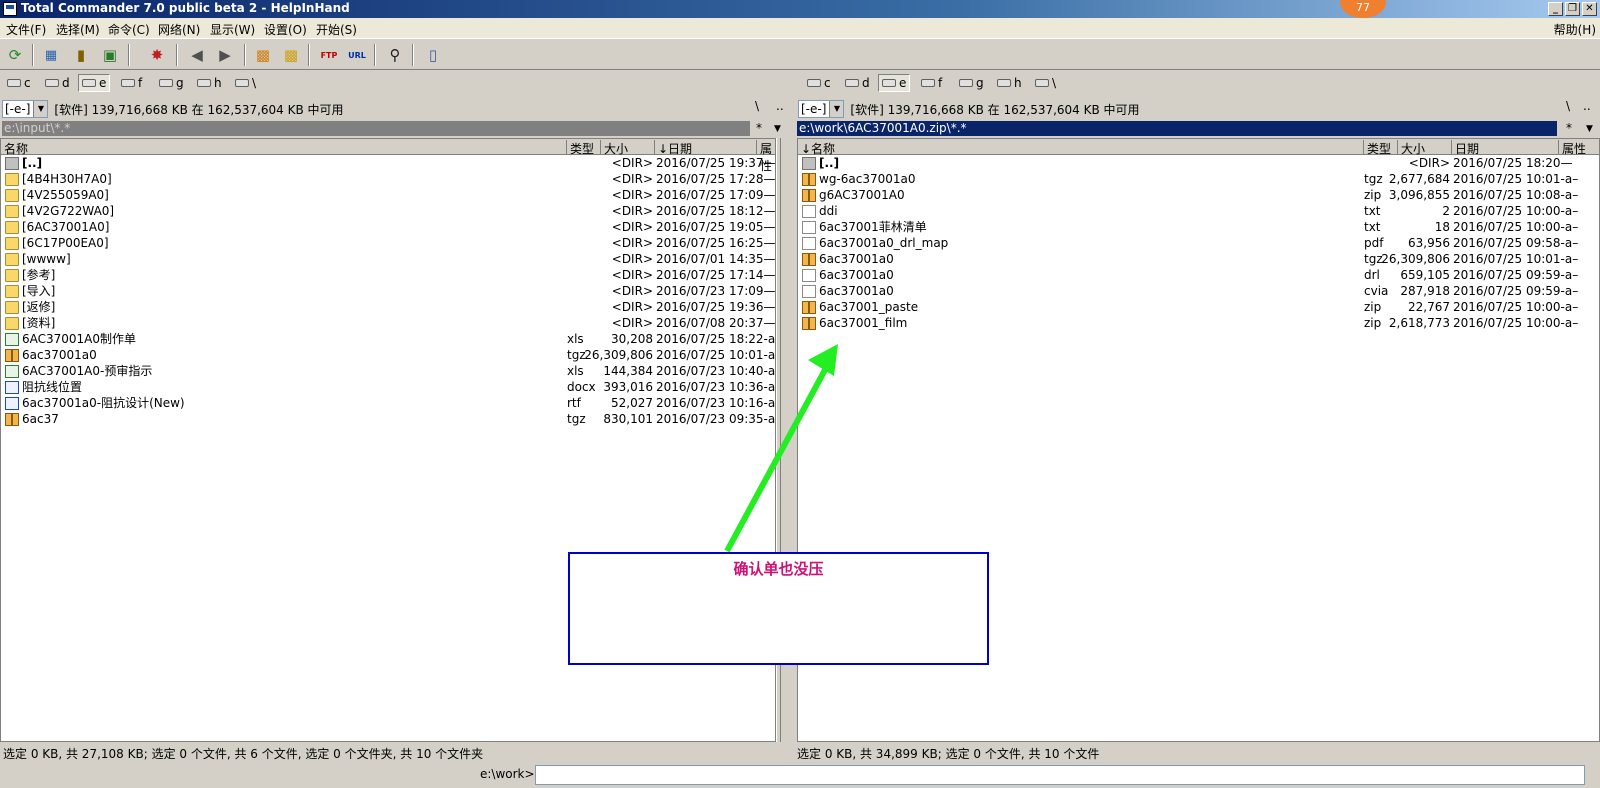  What do you see at coordinates (1569, 128) in the screenshot?
I see `right-filter-button: *` at bounding box center [1569, 128].